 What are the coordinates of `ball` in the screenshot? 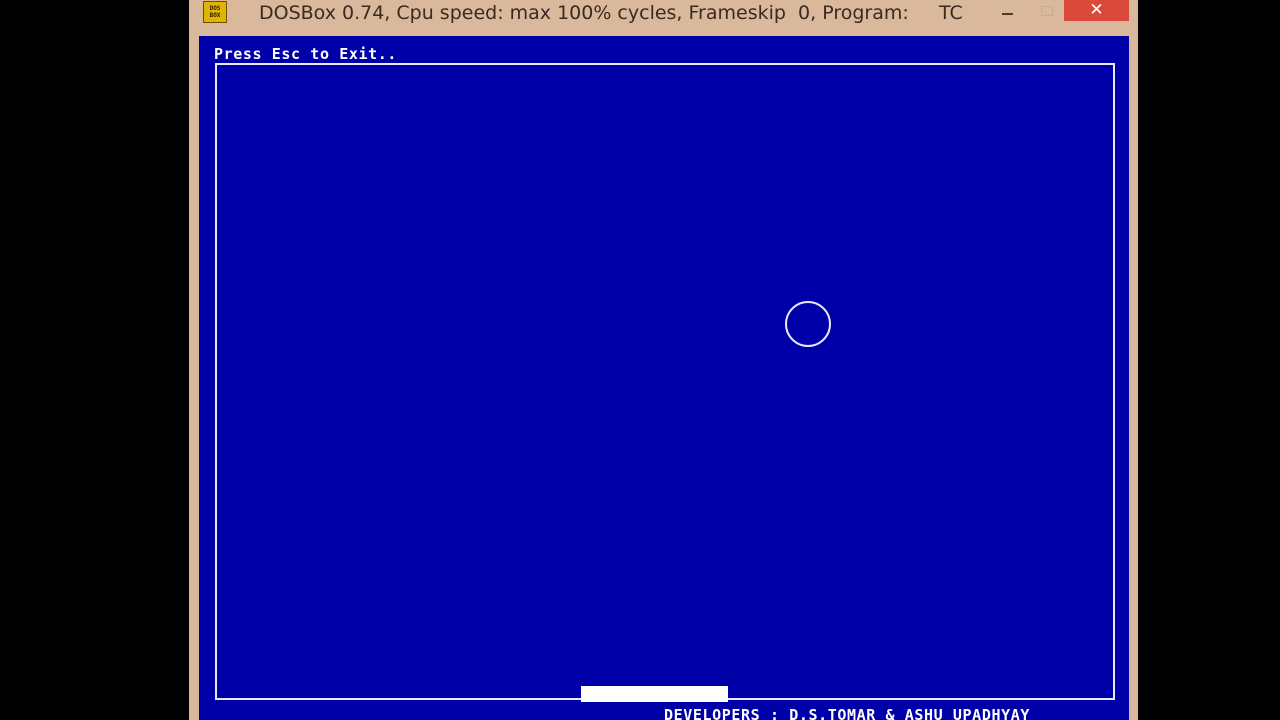 It's located at (808, 324).